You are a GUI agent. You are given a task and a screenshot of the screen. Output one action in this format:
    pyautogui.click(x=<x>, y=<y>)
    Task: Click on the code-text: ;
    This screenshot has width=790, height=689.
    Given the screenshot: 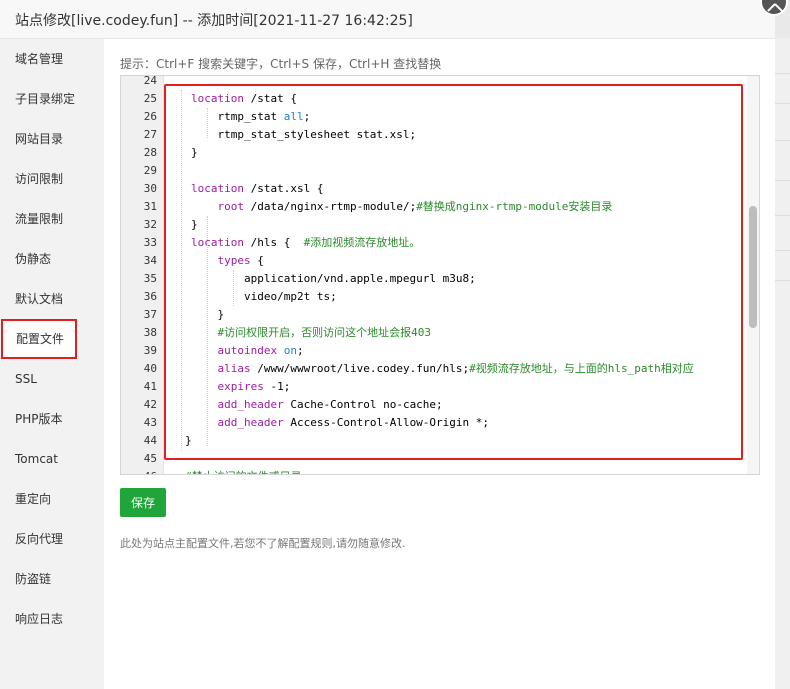 What is the action you would take?
    pyautogui.click(x=307, y=116)
    